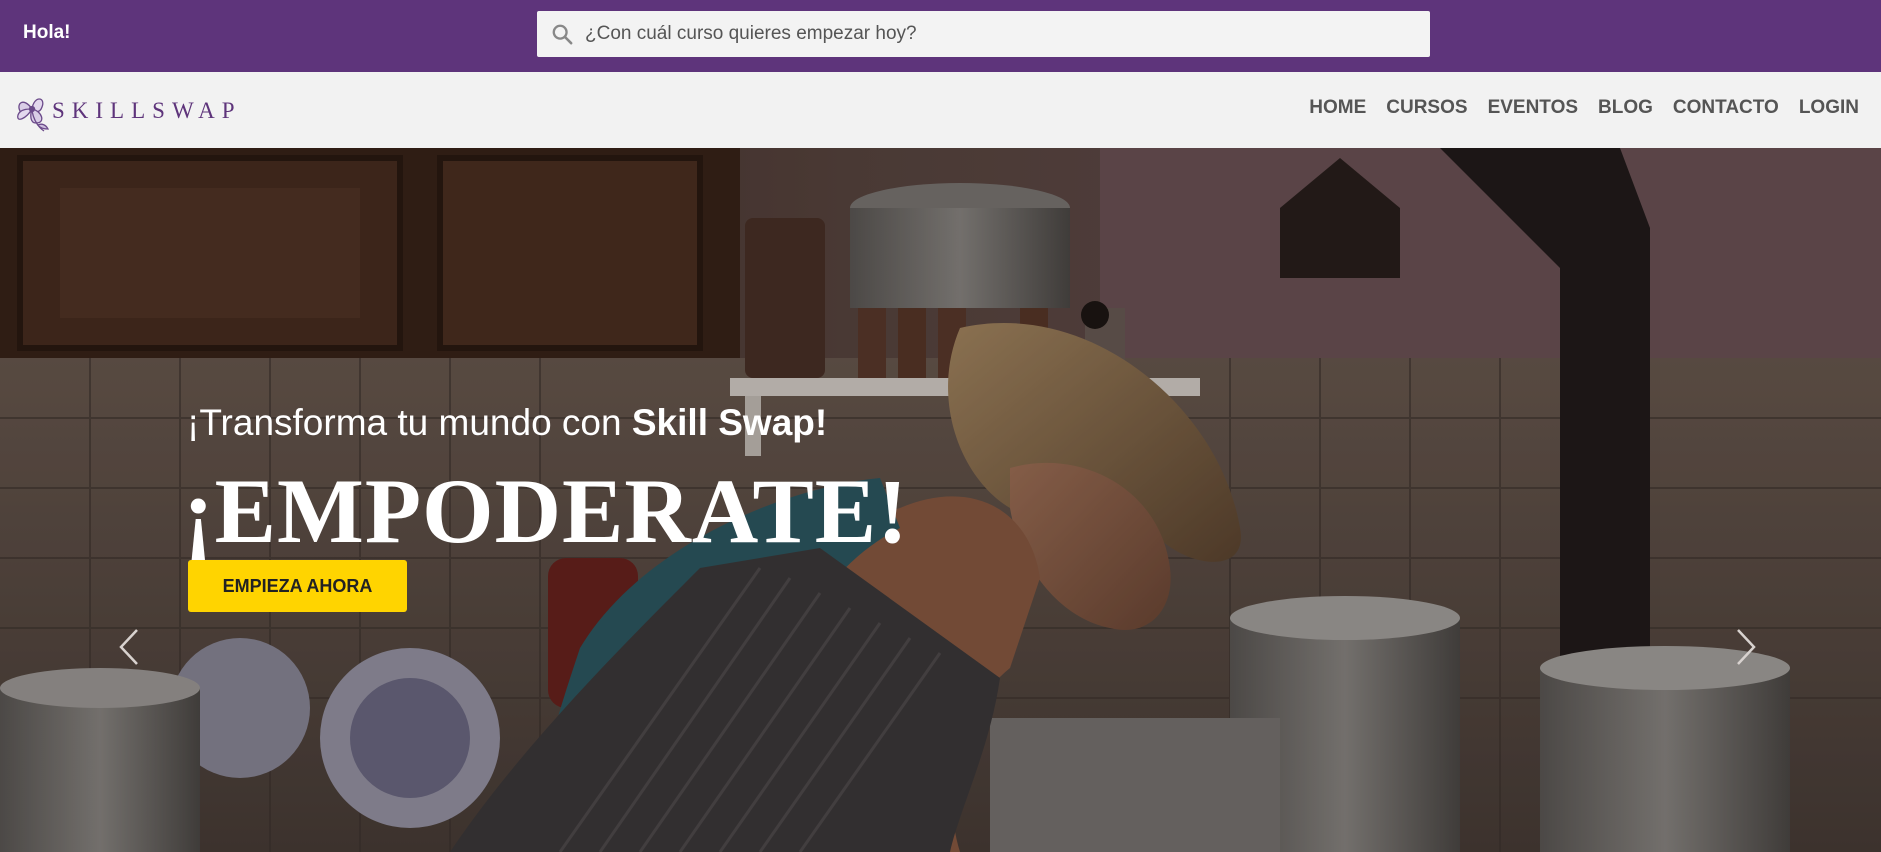 This screenshot has height=852, width=1881. Describe the element at coordinates (1625, 108) in the screenshot. I see `nav-blog: BLOG` at that location.